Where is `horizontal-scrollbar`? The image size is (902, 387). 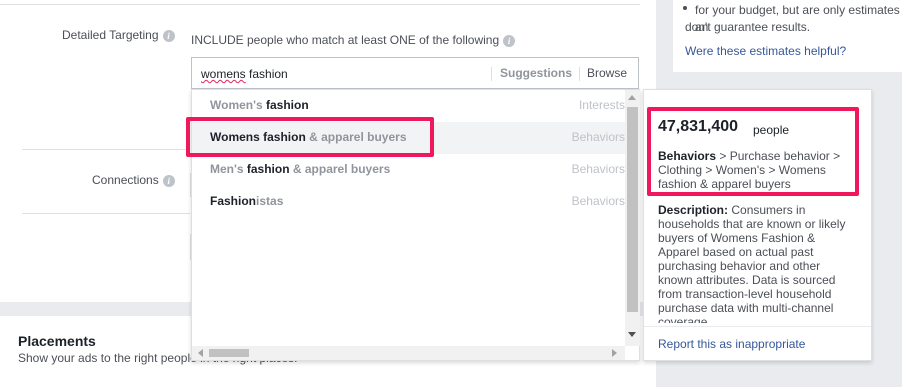 horizontal-scrollbar is located at coordinates (408, 353).